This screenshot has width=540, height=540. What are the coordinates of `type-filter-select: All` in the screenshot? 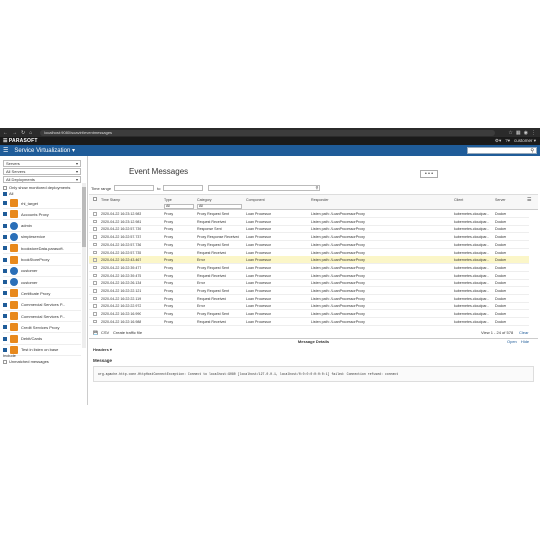 It's located at (179, 206).